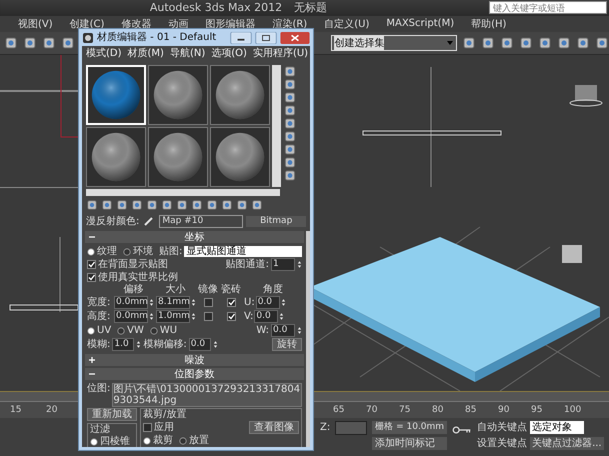 The height and width of the screenshot is (456, 609). What do you see at coordinates (241, 38) in the screenshot?
I see `minimize-button` at bounding box center [241, 38].